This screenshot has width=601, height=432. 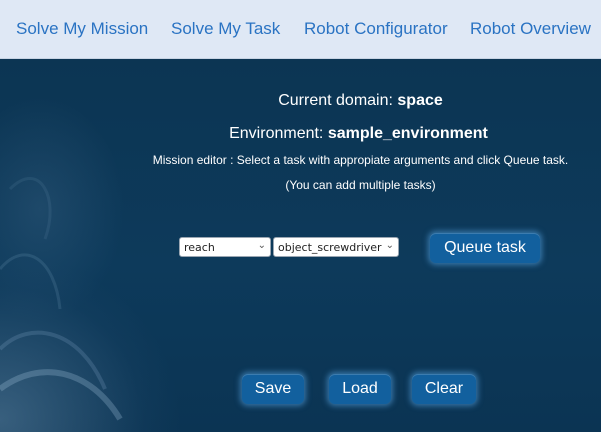 What do you see at coordinates (273, 389) in the screenshot?
I see `save-button: Save` at bounding box center [273, 389].